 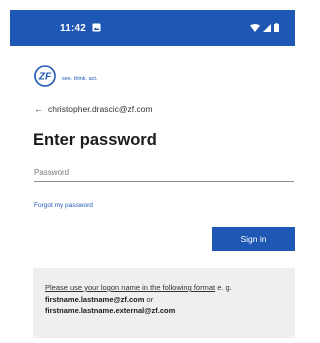 I want to click on status-time: 11:42, so click(x=73, y=28).